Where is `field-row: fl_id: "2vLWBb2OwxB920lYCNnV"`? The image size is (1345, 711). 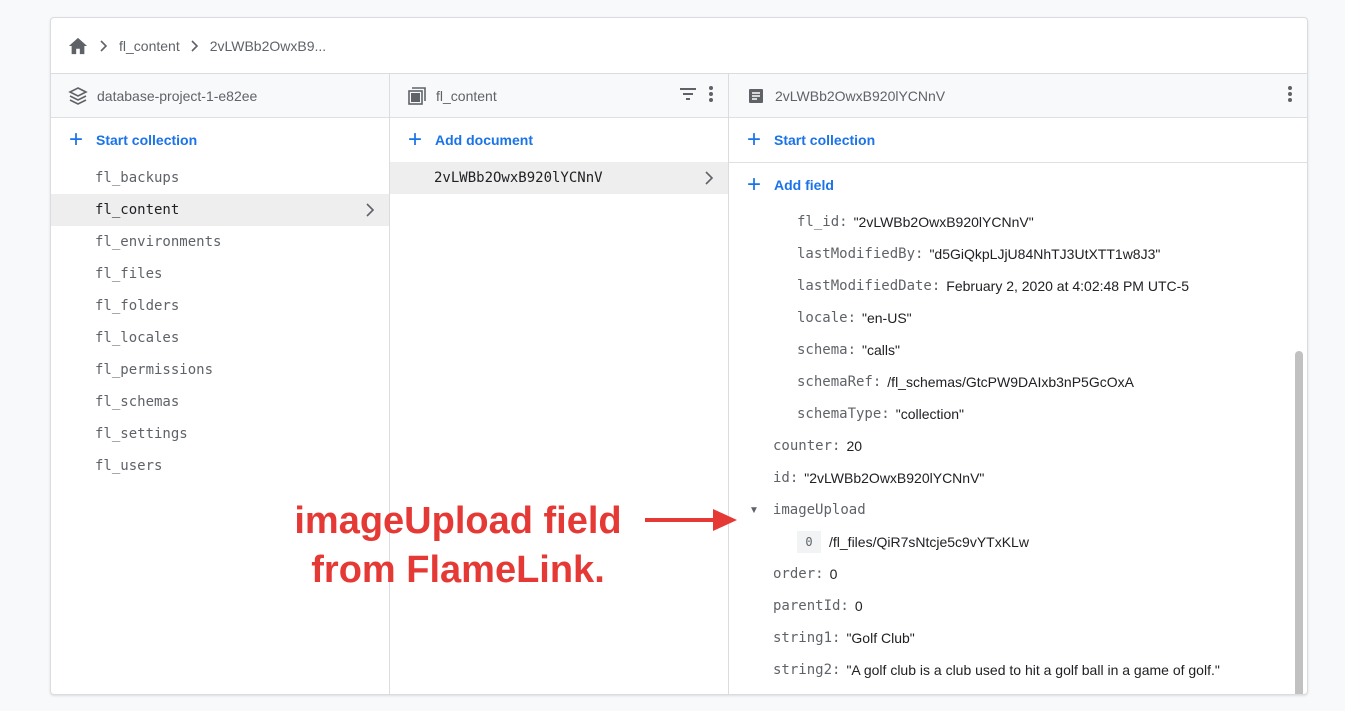
field-row: fl_id: "2vLWBb2OwxB920lYCNnV" is located at coordinates (915, 222).